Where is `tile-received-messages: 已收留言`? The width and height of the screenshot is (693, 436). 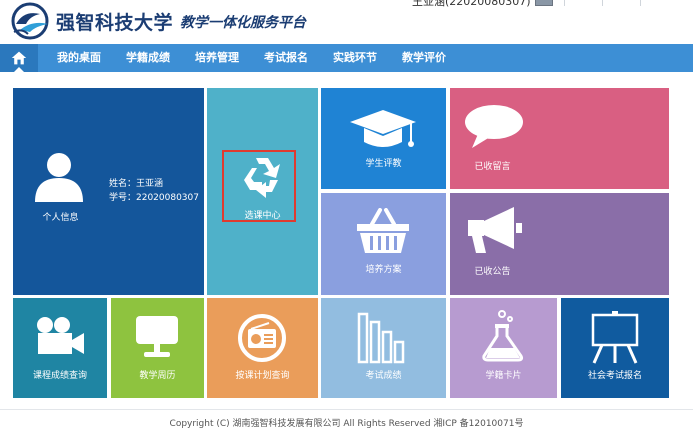 tile-received-messages: 已收留言 is located at coordinates (559, 138).